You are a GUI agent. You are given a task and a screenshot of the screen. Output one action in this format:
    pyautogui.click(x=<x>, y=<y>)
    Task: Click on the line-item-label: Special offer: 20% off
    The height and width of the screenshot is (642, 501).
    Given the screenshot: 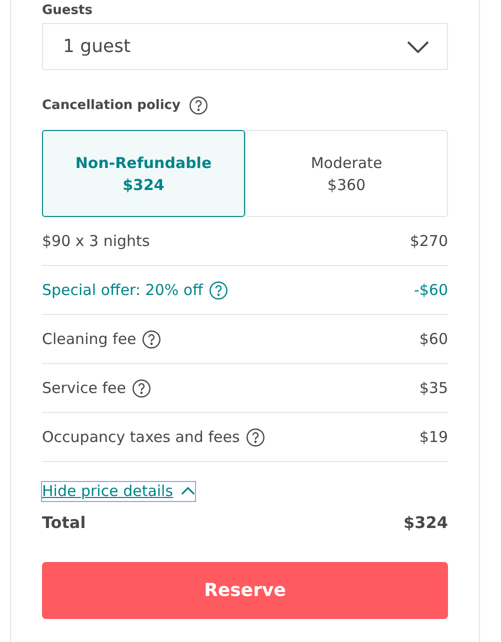 What is the action you would take?
    pyautogui.click(x=122, y=290)
    